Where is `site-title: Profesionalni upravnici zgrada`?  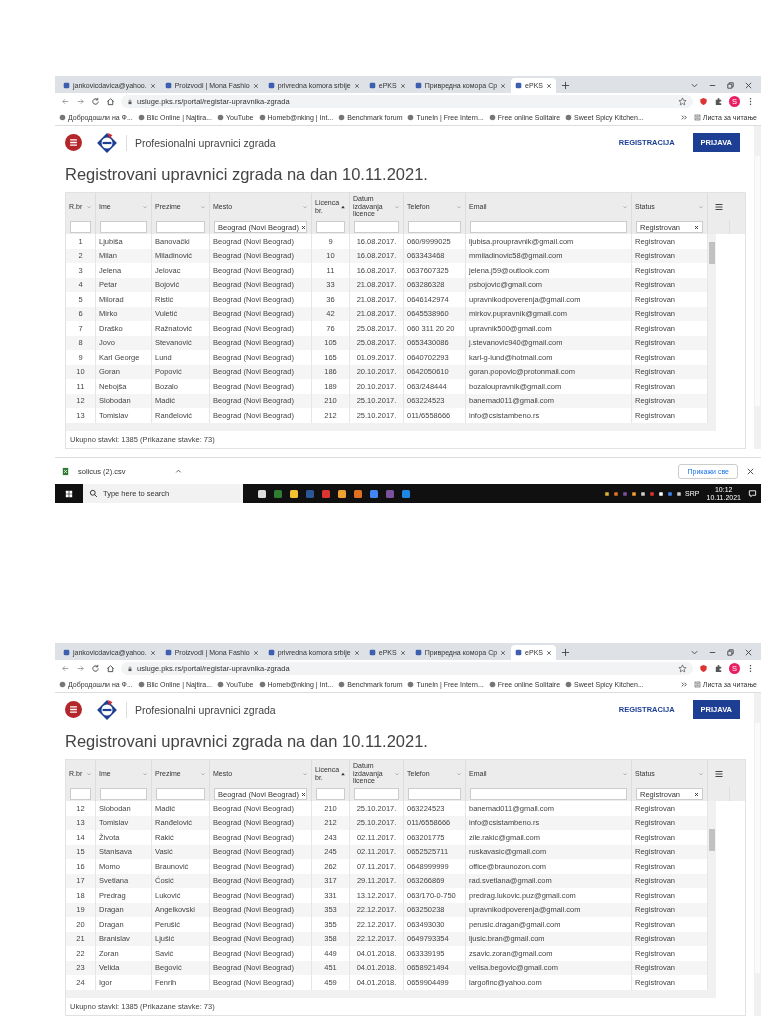
site-title: Profesionalni upravnici zgrada is located at coordinates (205, 709).